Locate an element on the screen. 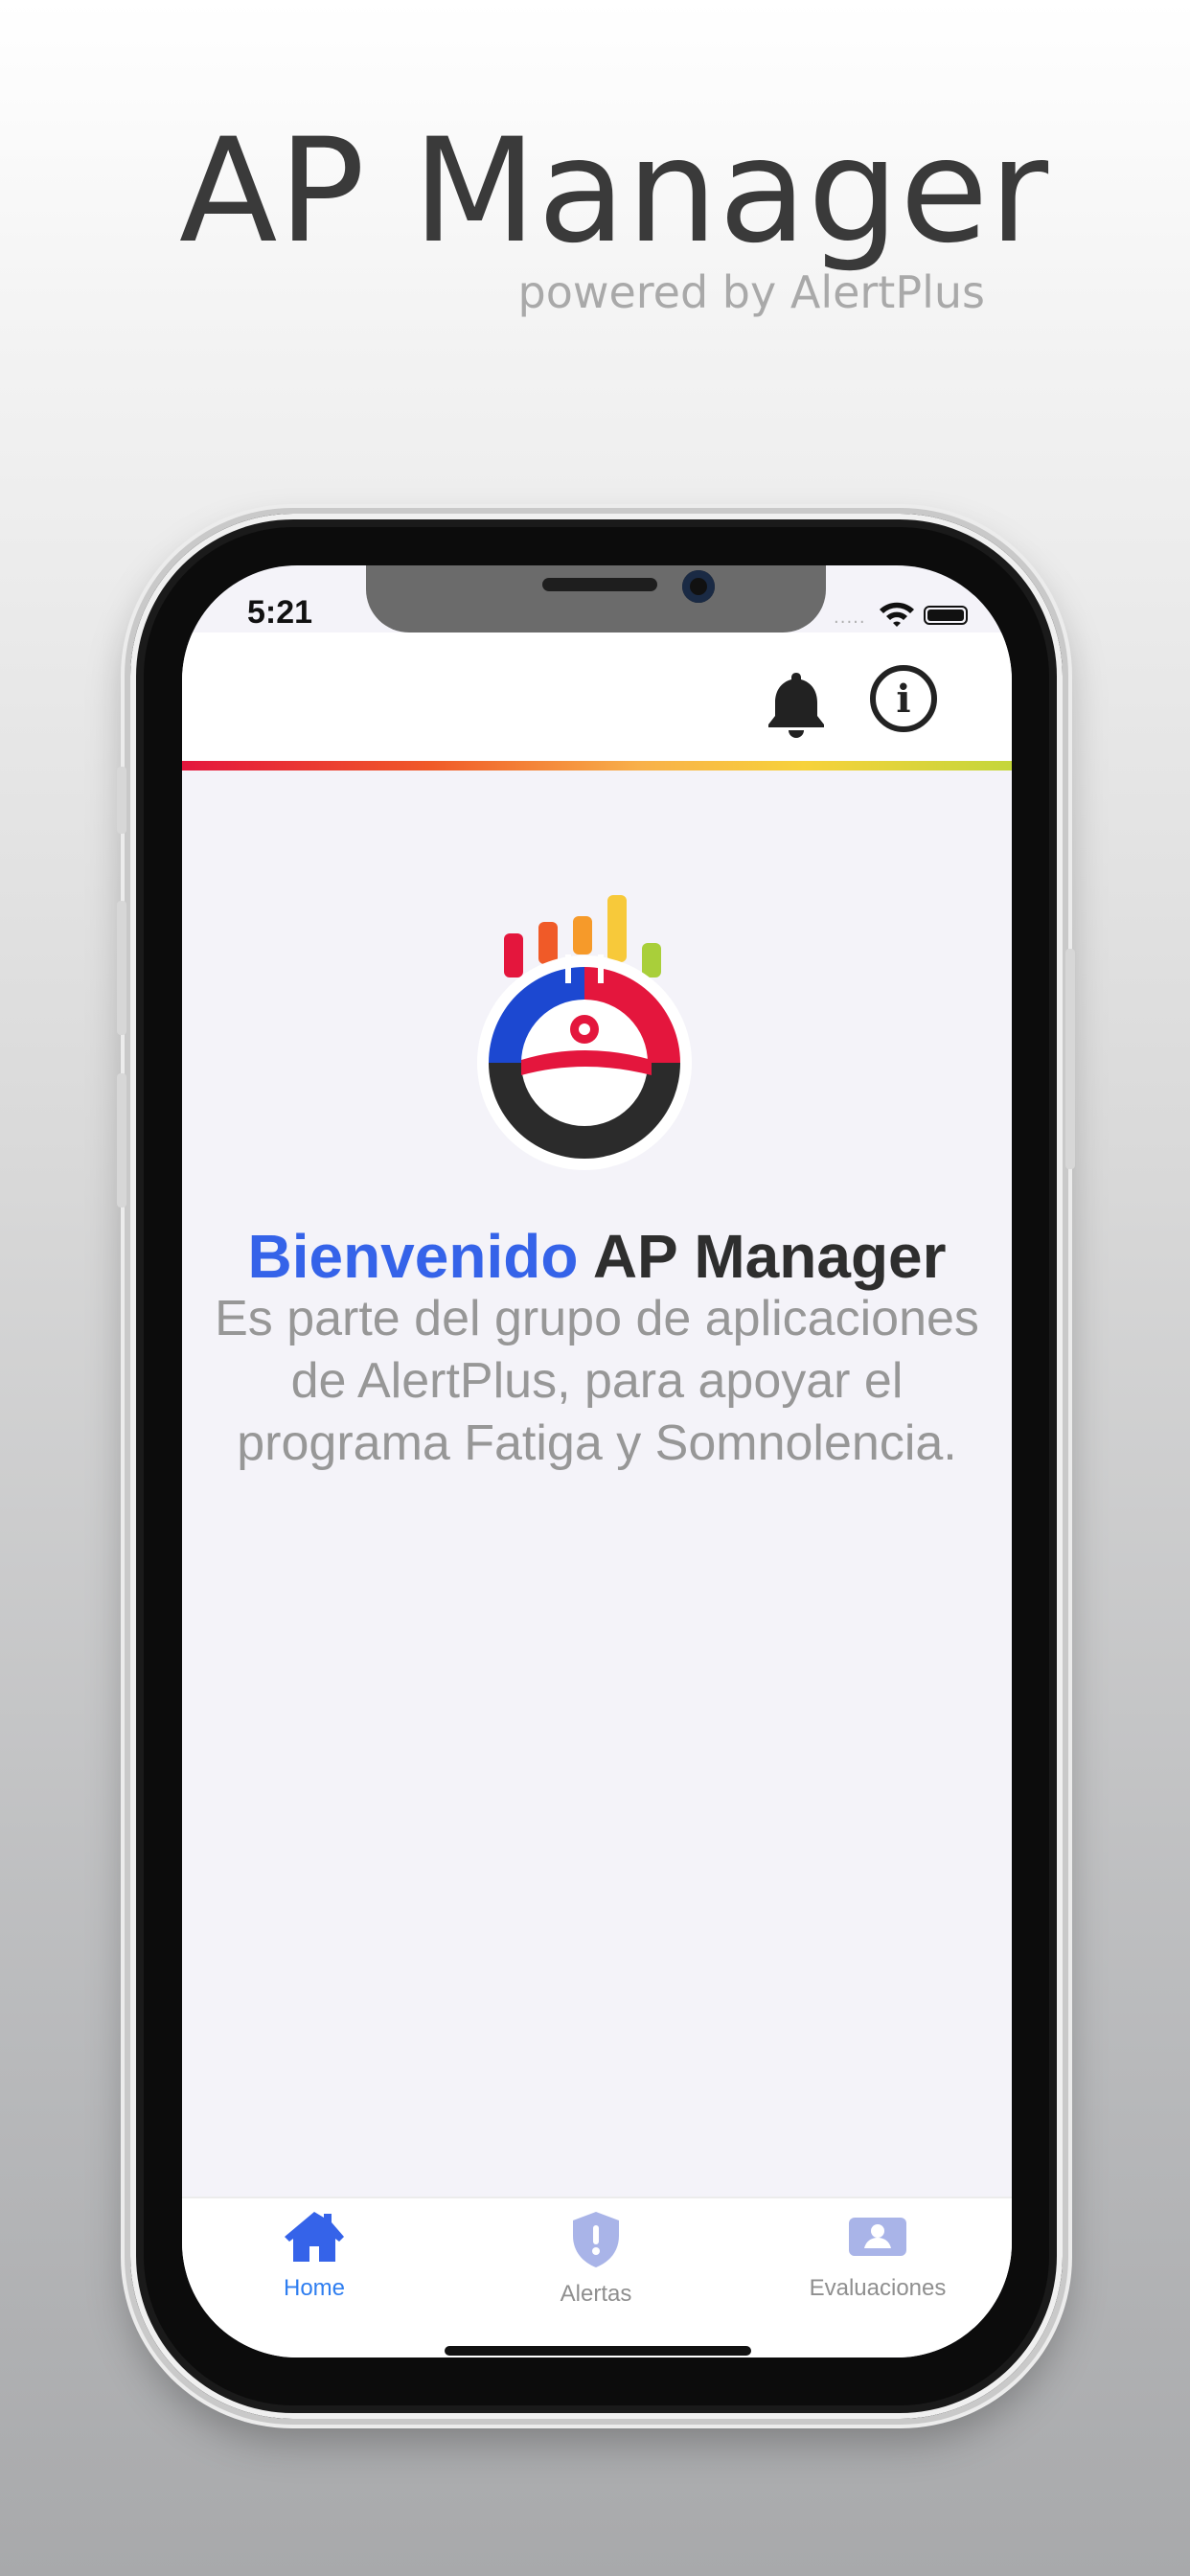  home-indicator is located at coordinates (598, 2351).